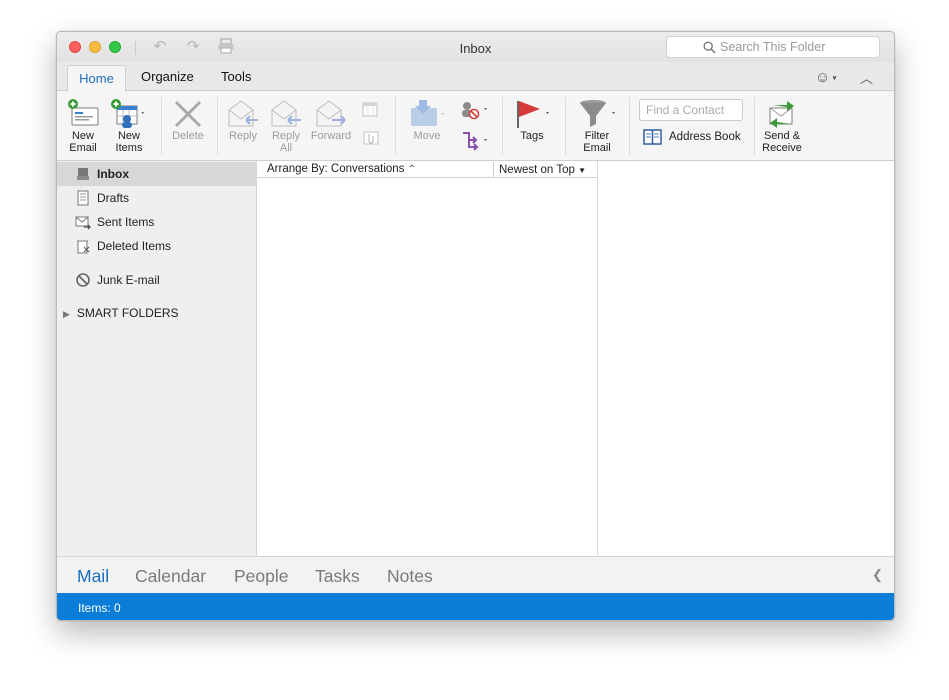 Image resolution: width=949 pixels, height=700 pixels. I want to click on tags-button: Tags, so click(532, 120).